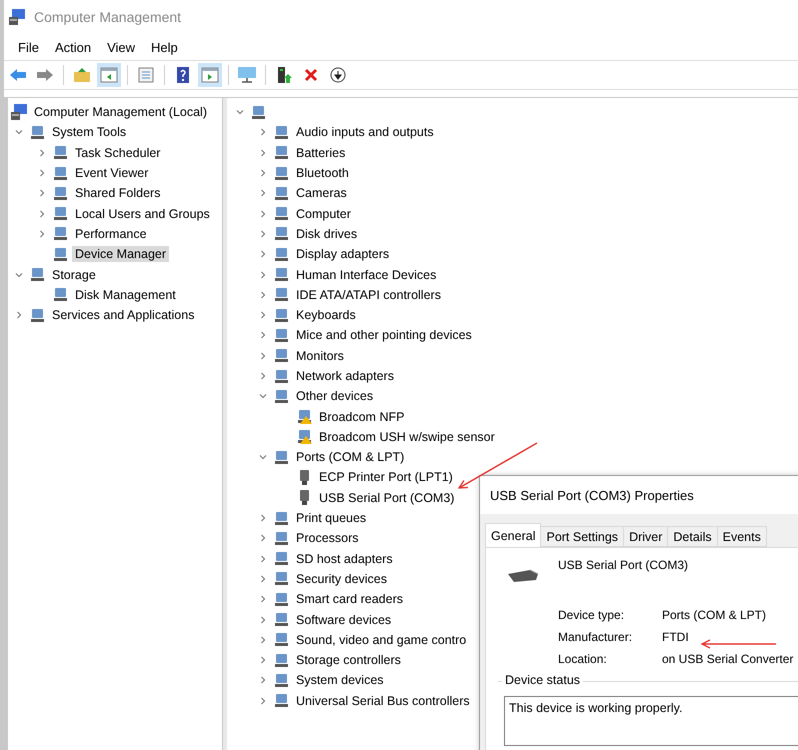  Describe the element at coordinates (741, 536) in the screenshot. I see `tab: Events` at that location.